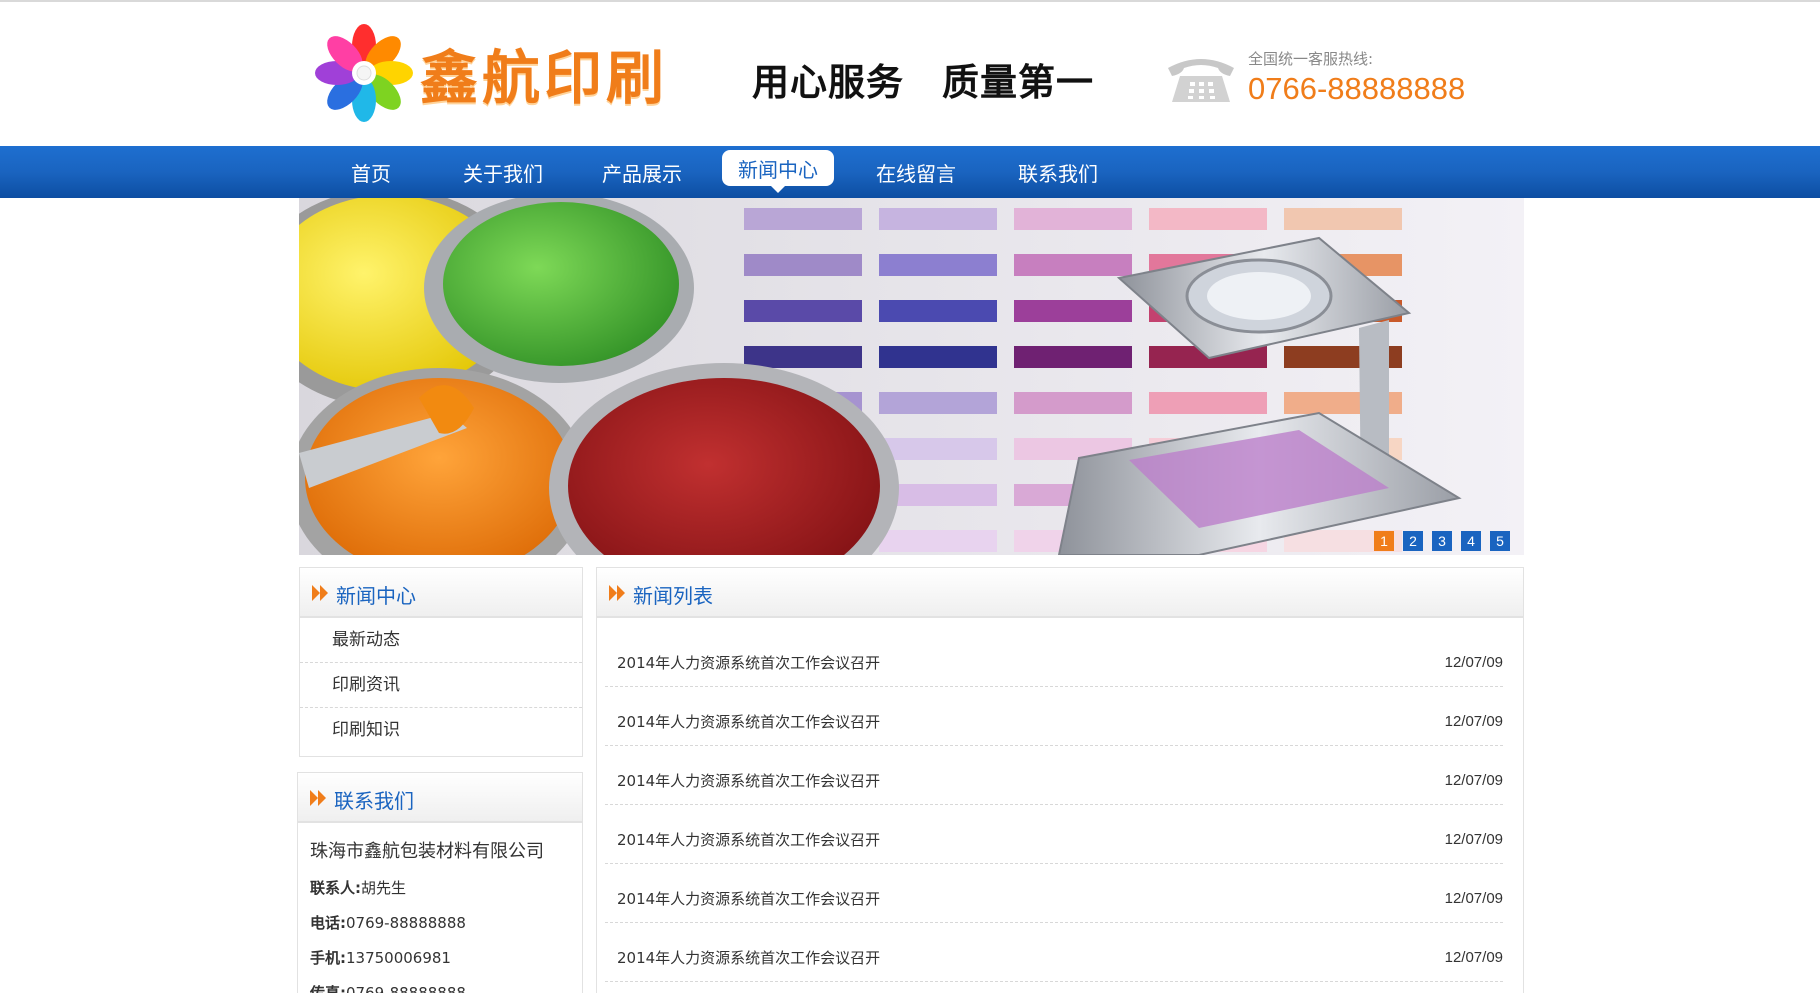 The width and height of the screenshot is (1820, 993). I want to click on slide-dot-2: 2, so click(1413, 541).